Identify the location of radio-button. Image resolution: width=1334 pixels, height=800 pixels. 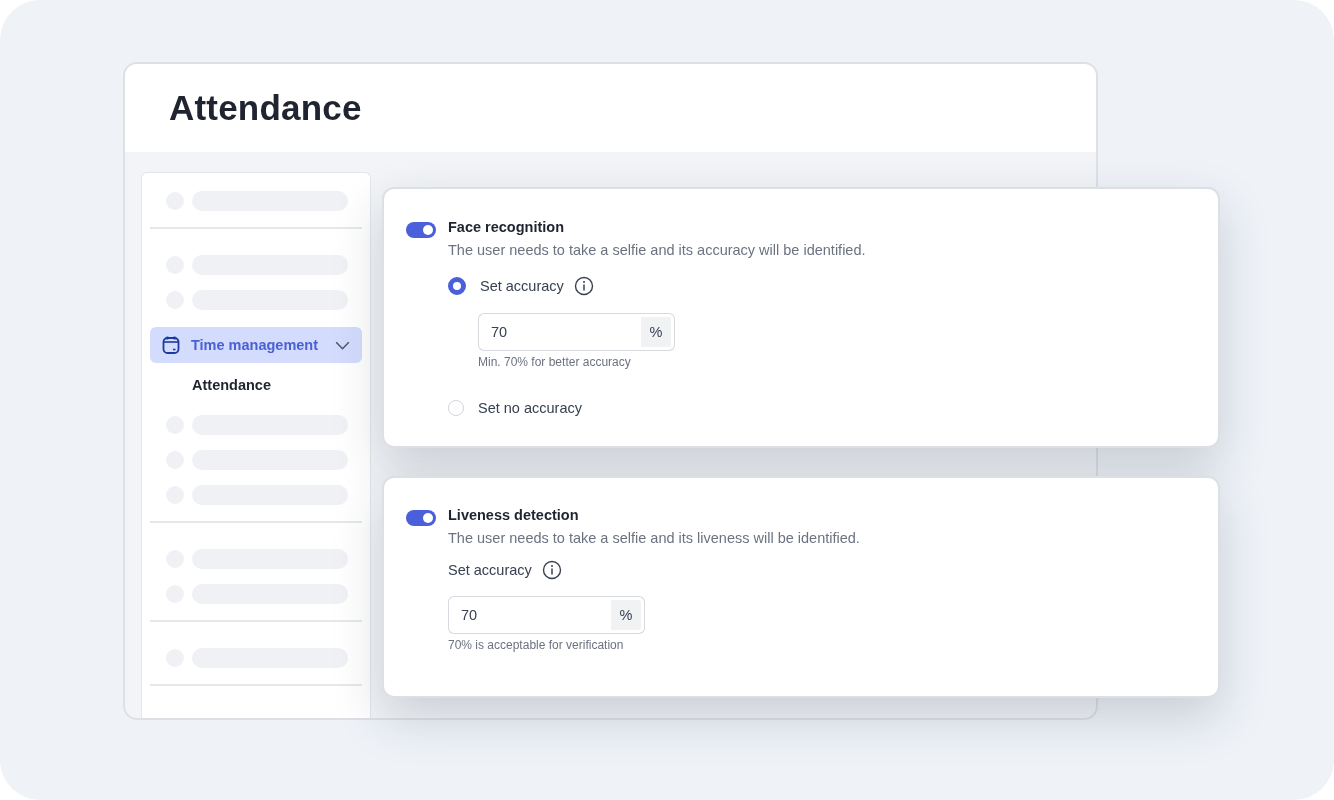
(457, 286).